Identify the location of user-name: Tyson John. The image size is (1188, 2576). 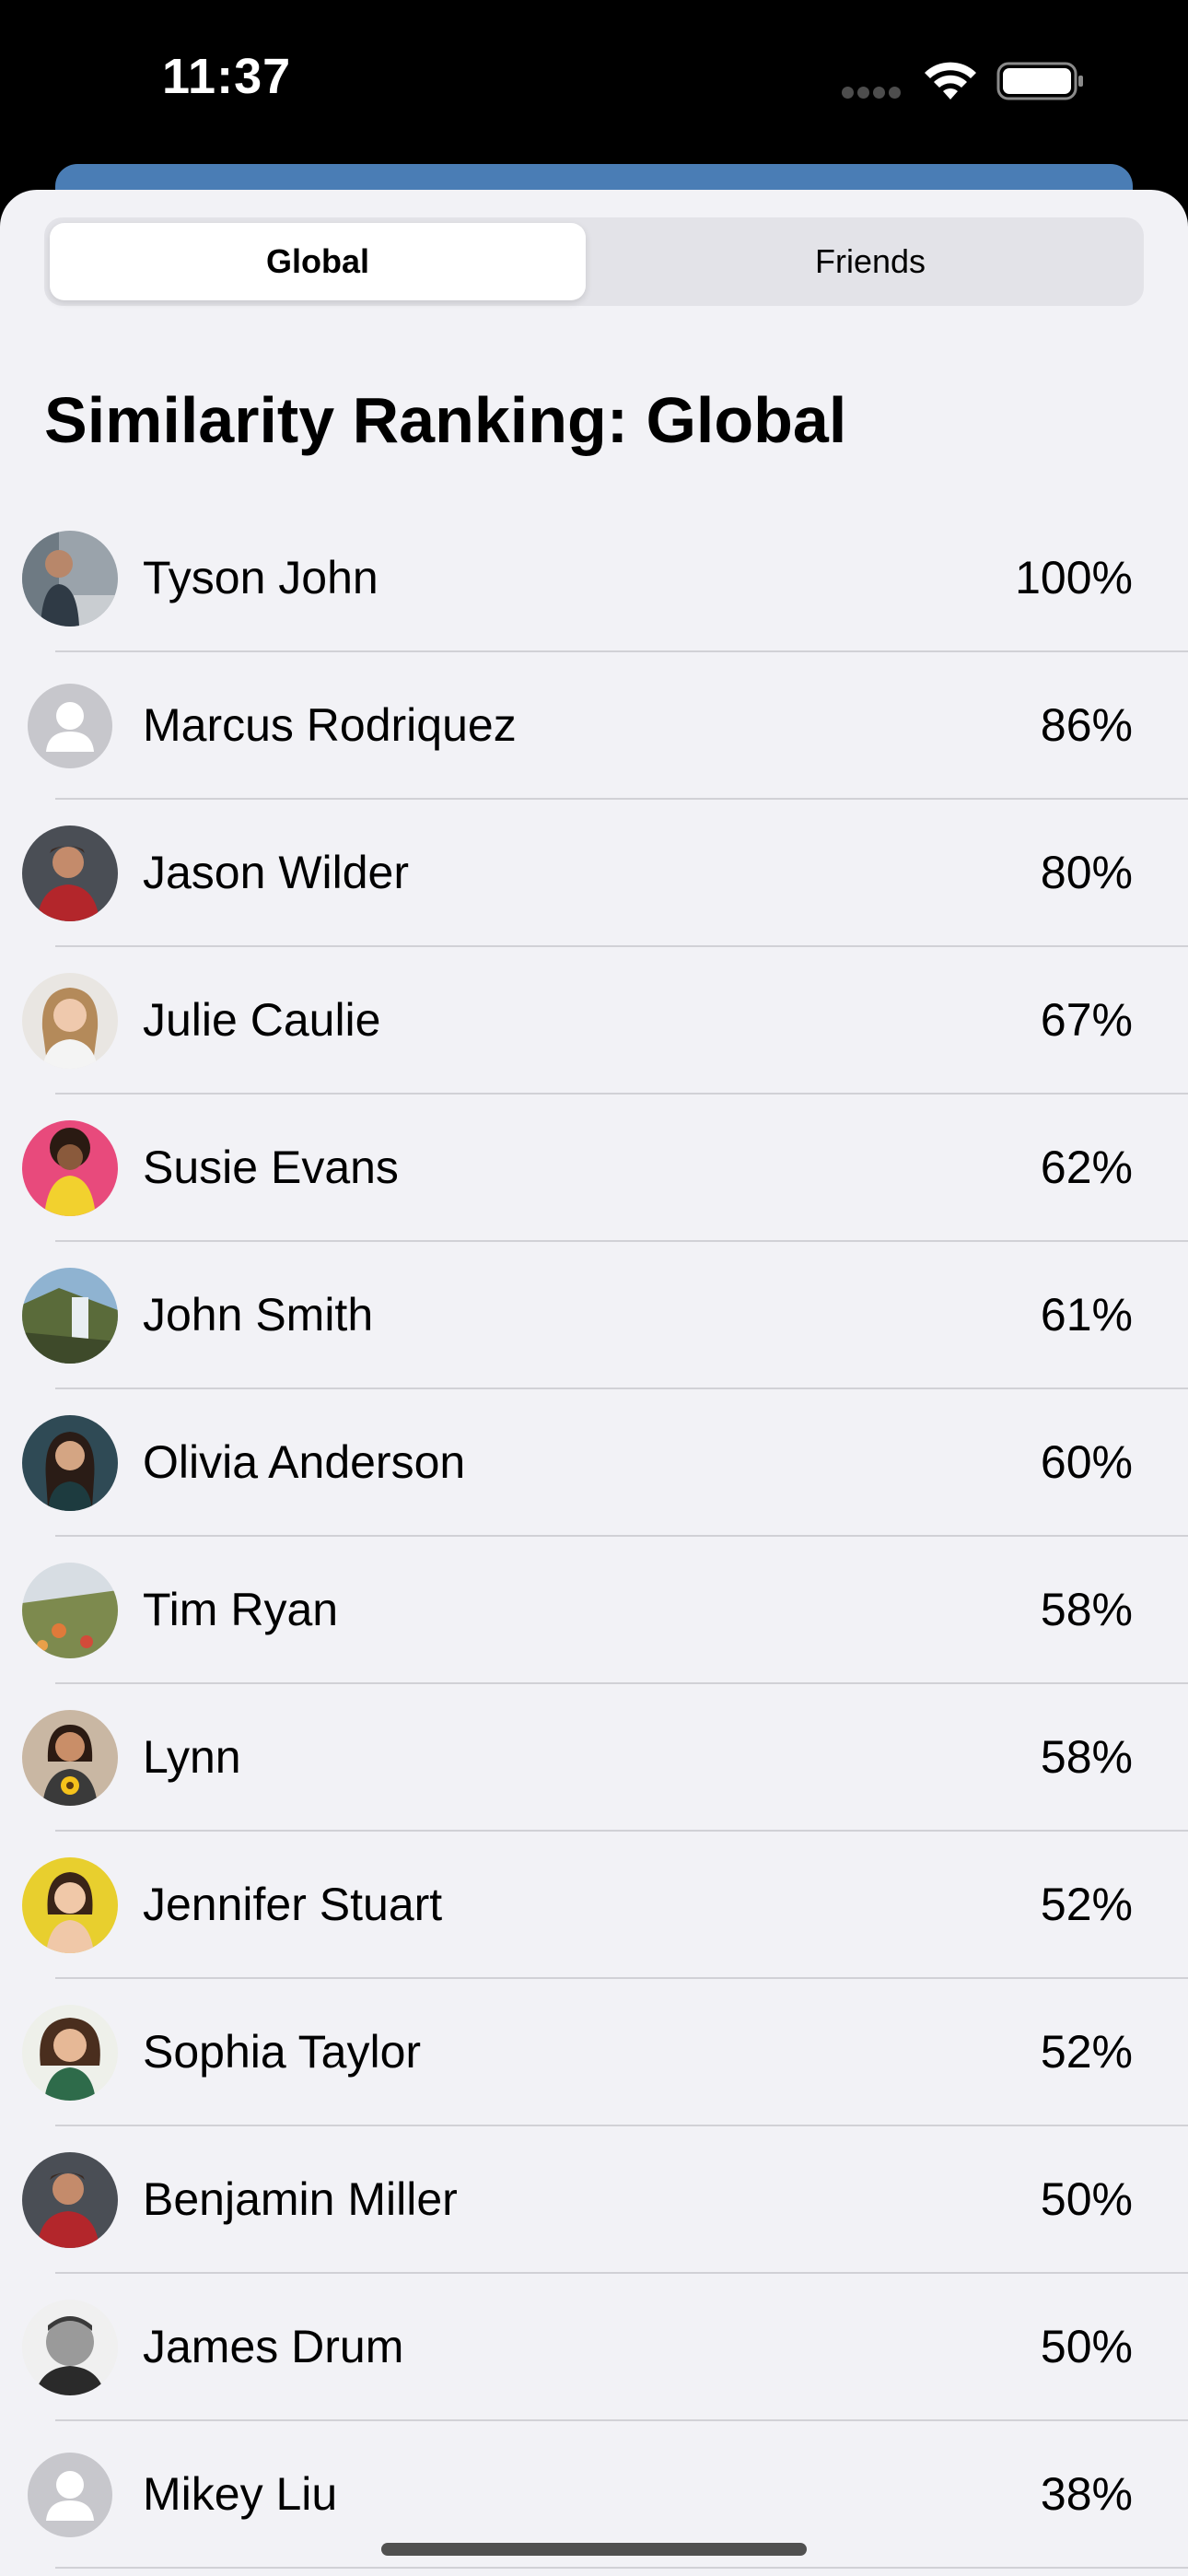
(261, 577).